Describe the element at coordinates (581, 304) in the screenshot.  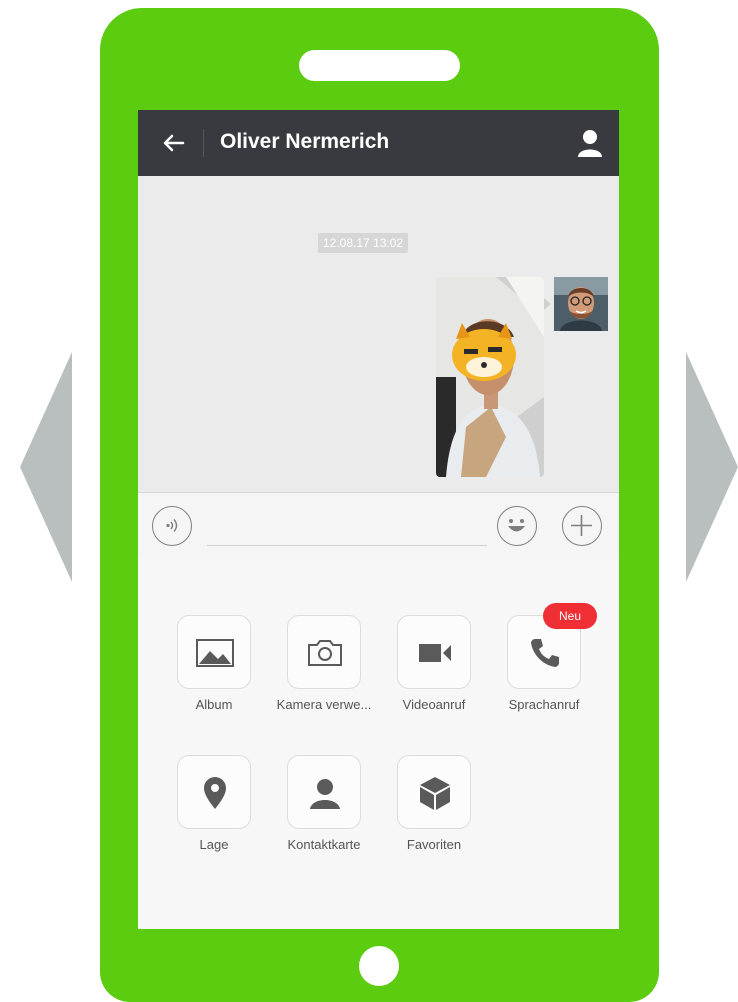
I see `avatar` at that location.